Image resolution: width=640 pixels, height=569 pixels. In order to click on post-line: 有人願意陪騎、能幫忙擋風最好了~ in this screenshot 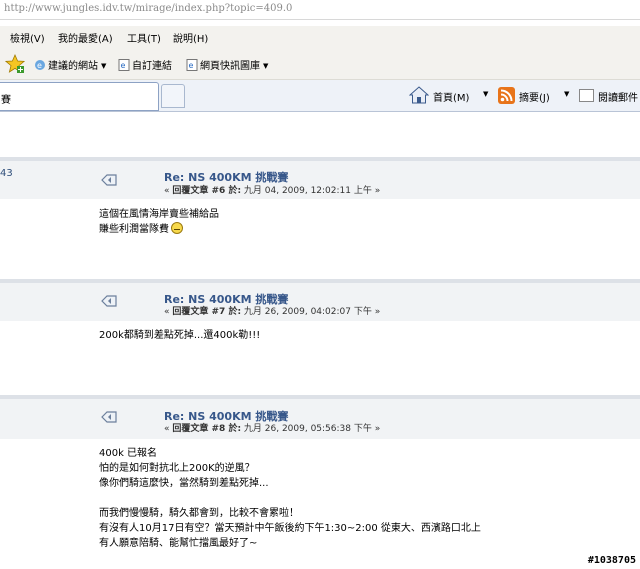, I will do `click(178, 543)`.